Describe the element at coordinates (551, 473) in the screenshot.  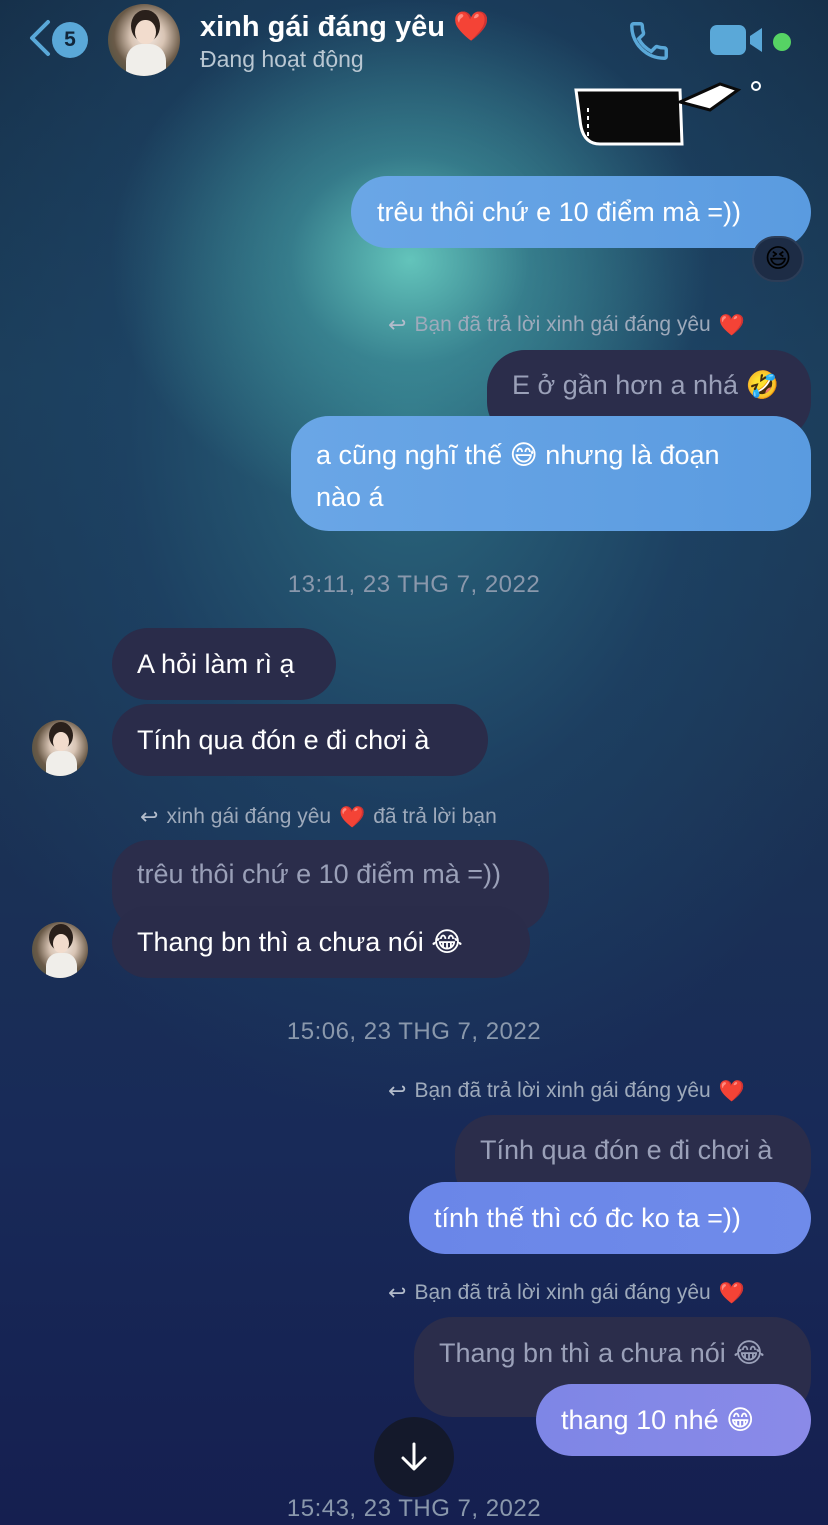
I see `outgoing-message: a cũng nghĩ thế 😅 nhưng là đoạn nào á` at that location.